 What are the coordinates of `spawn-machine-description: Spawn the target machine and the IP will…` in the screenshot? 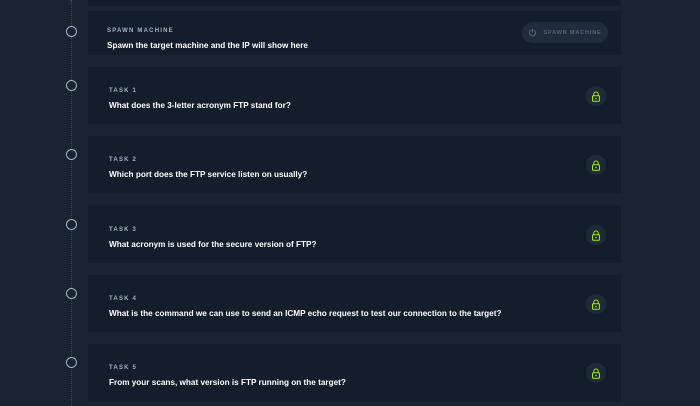 It's located at (207, 45).